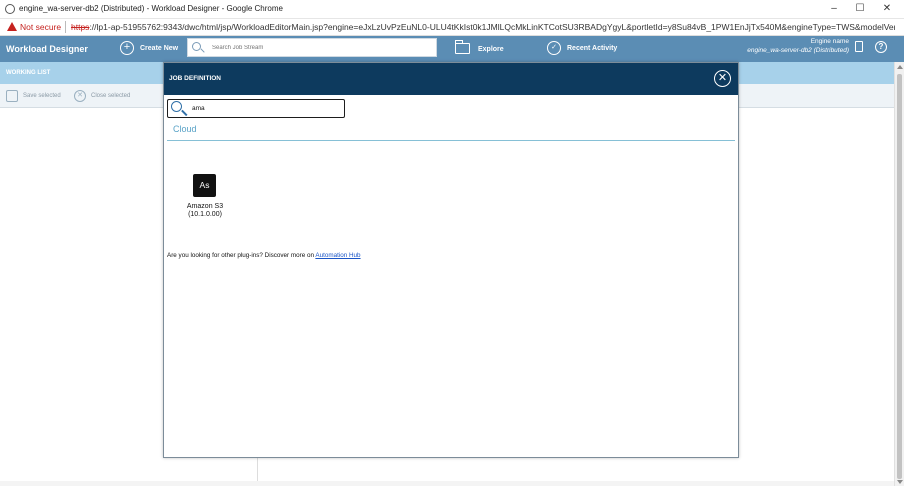  What do you see at coordinates (28, 73) in the screenshot?
I see `working-list-title: WORKING LIST` at bounding box center [28, 73].